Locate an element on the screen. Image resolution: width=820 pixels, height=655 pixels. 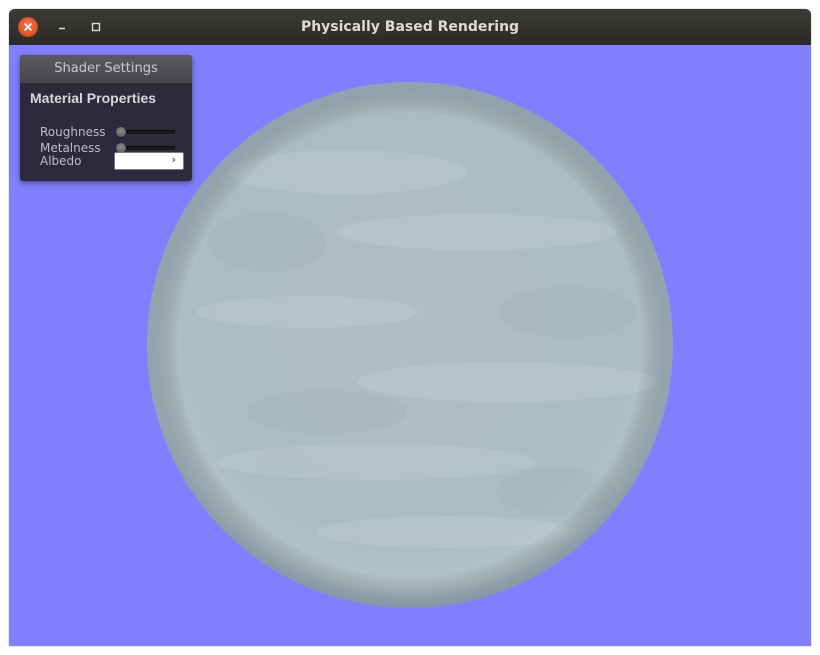
metalness-slider is located at coordinates (145, 148).